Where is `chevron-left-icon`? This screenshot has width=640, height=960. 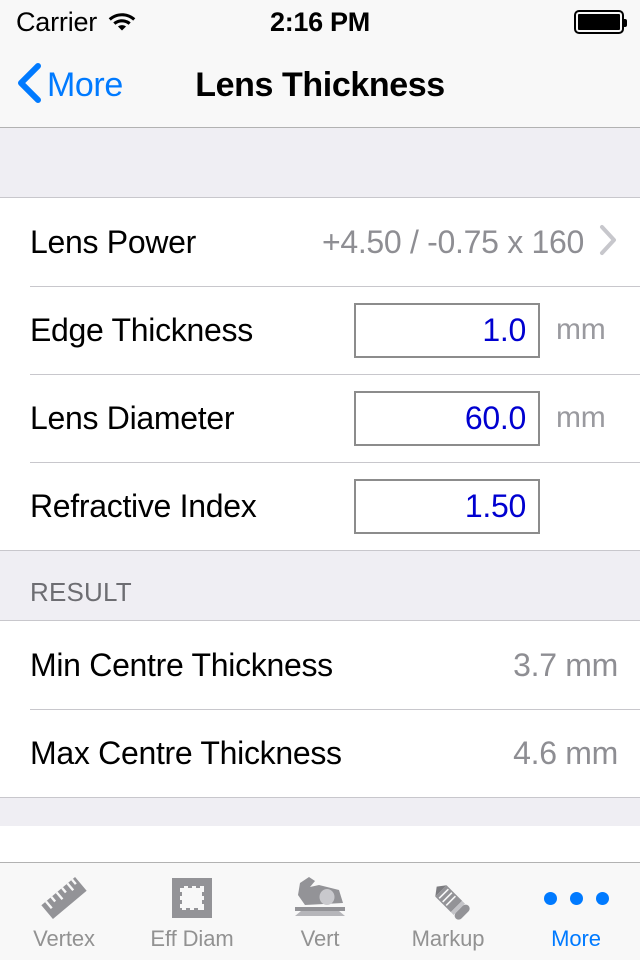 chevron-left-icon is located at coordinates (29, 85).